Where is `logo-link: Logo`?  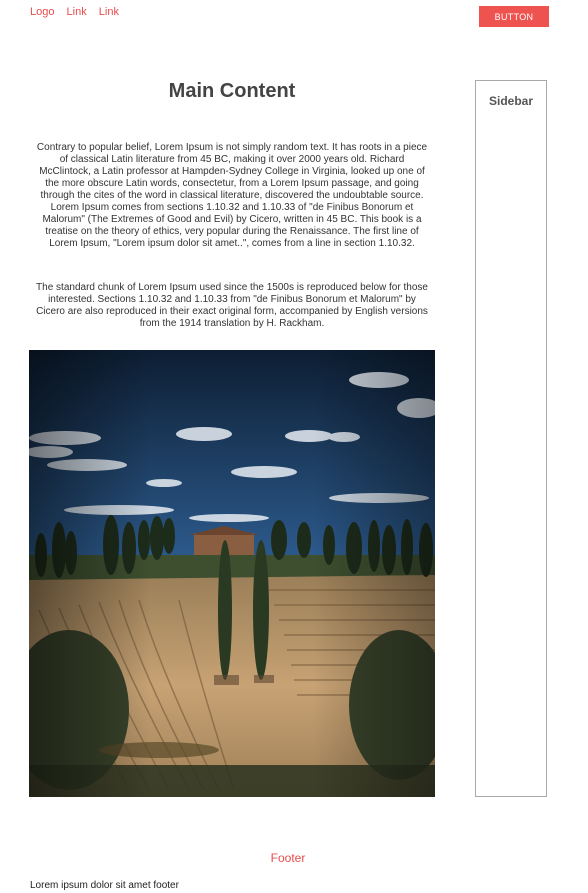
logo-link: Logo is located at coordinates (42, 12).